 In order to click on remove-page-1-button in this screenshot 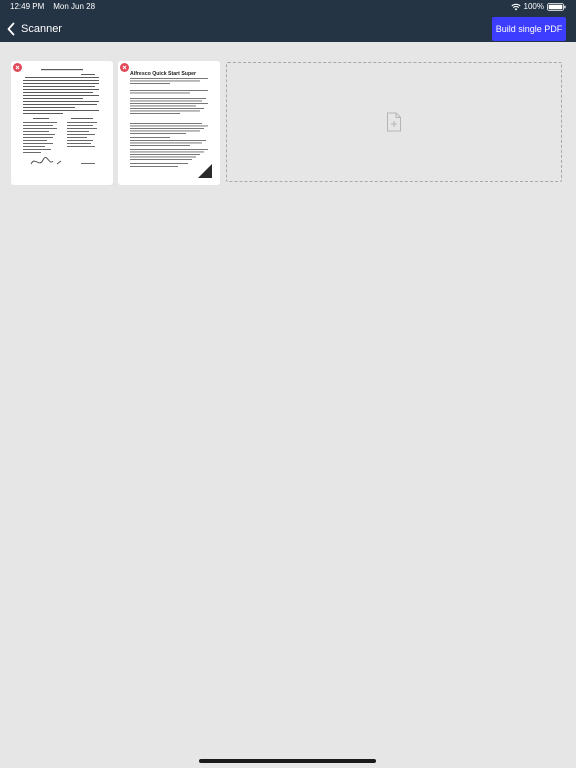, I will do `click(17, 67)`.